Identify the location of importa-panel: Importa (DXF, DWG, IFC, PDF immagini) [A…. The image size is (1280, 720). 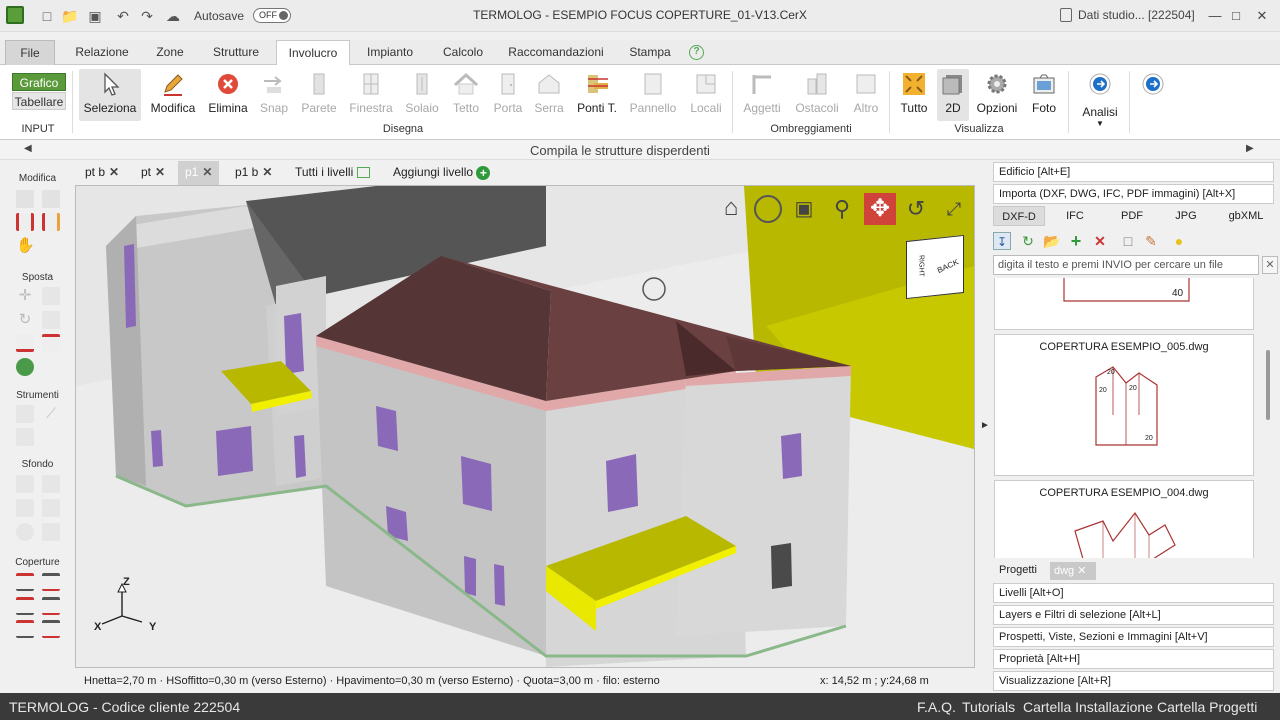
(1133, 194).